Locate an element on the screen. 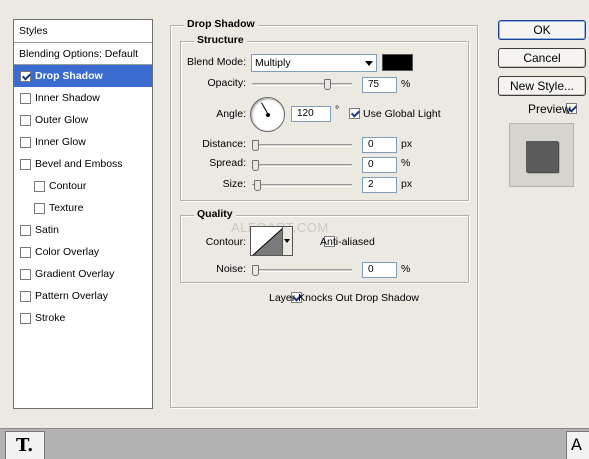  style-item-inner-glow: Inner Glow is located at coordinates (83, 142).